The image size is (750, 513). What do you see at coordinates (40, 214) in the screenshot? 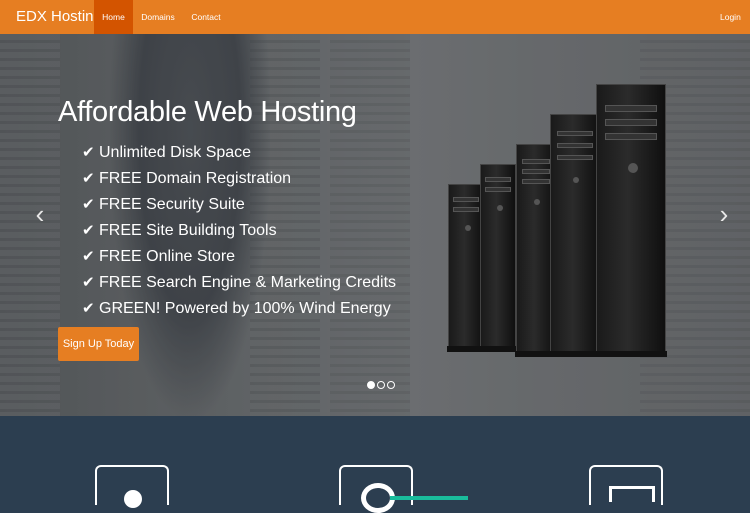
I see `carousel-prev-arrow-icon: ‹` at bounding box center [40, 214].